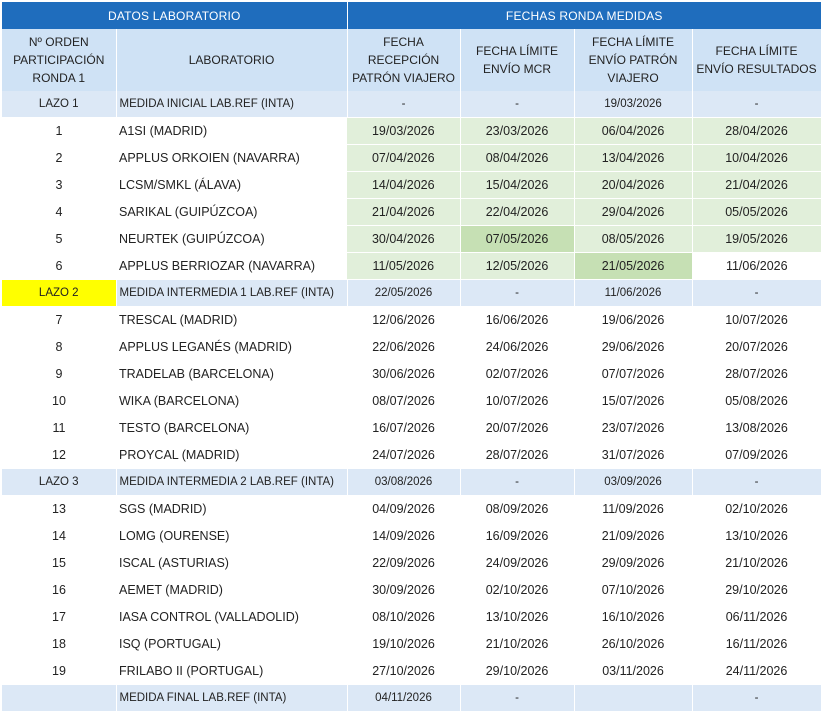 The image size is (822, 712). Describe the element at coordinates (404, 482) in the screenshot. I see `cell-recepcion: 03/08/2026` at that location.